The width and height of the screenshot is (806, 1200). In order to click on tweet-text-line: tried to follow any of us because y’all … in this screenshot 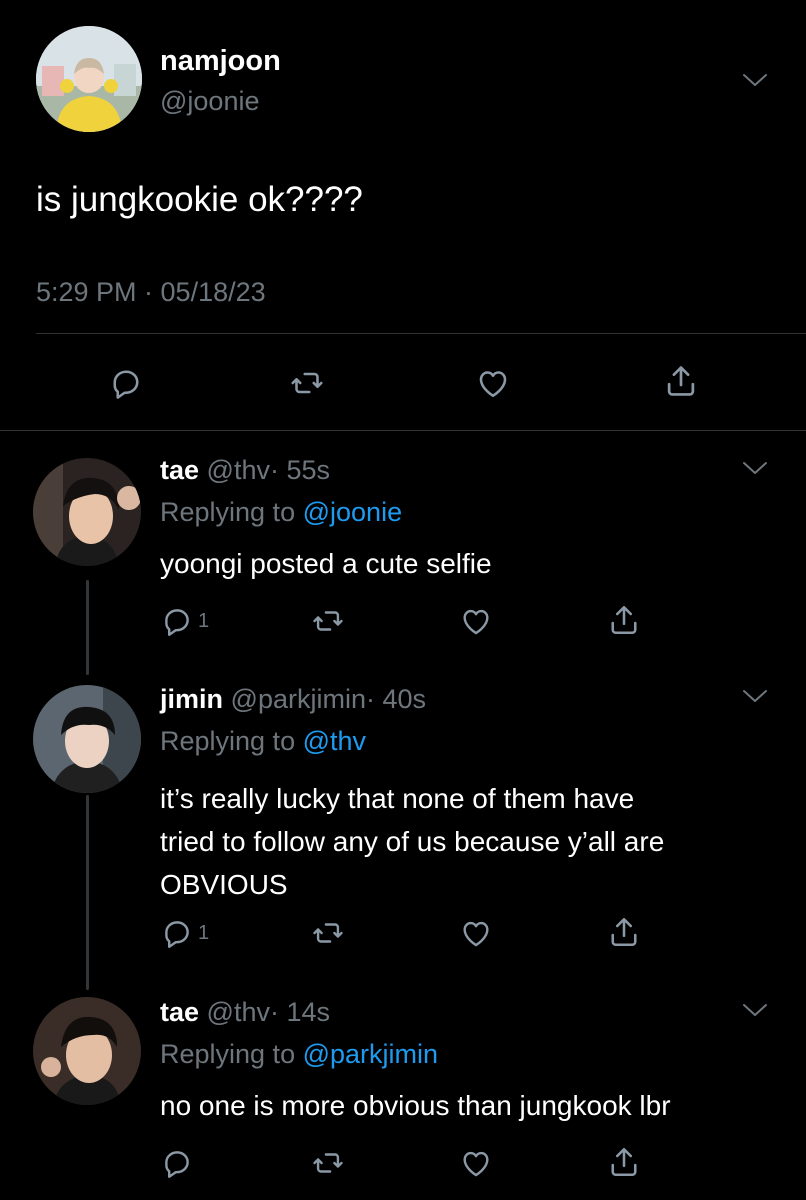, I will do `click(412, 841)`.